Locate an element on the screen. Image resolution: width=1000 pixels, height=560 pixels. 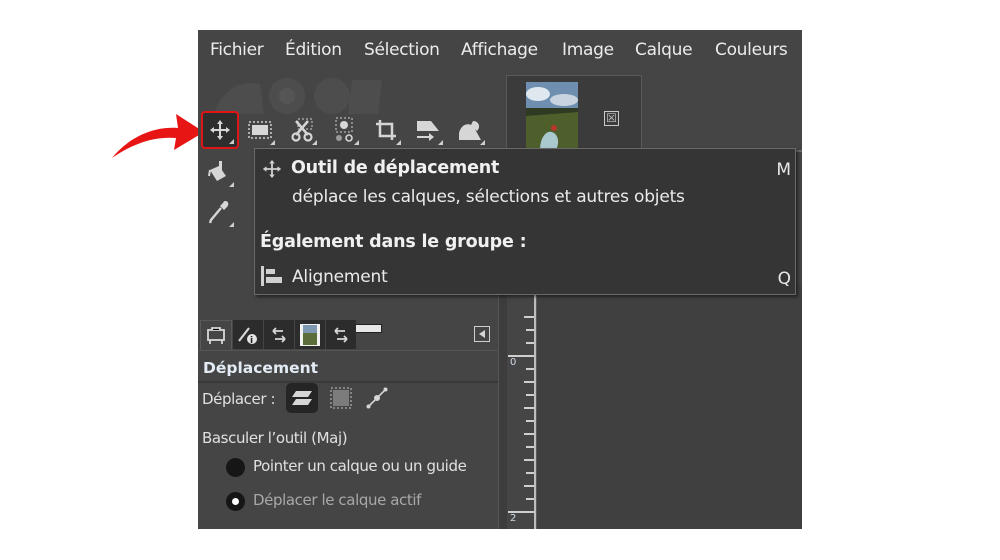
rect-select-icon is located at coordinates (260, 130).